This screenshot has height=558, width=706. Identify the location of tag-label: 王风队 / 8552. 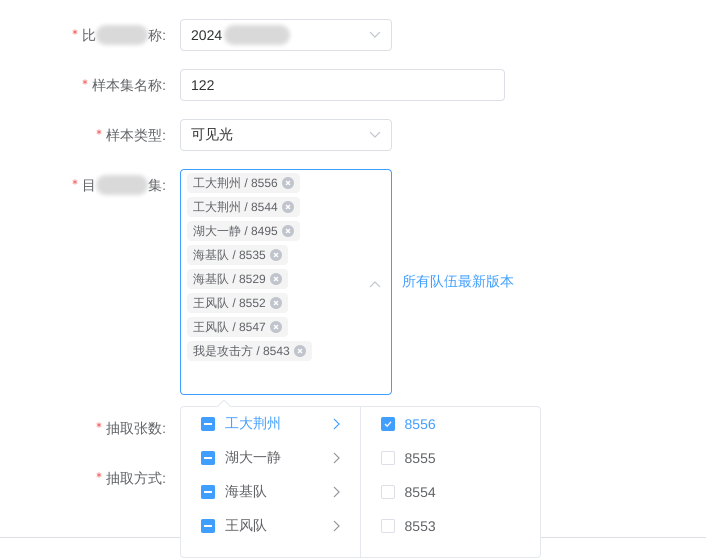
(229, 303).